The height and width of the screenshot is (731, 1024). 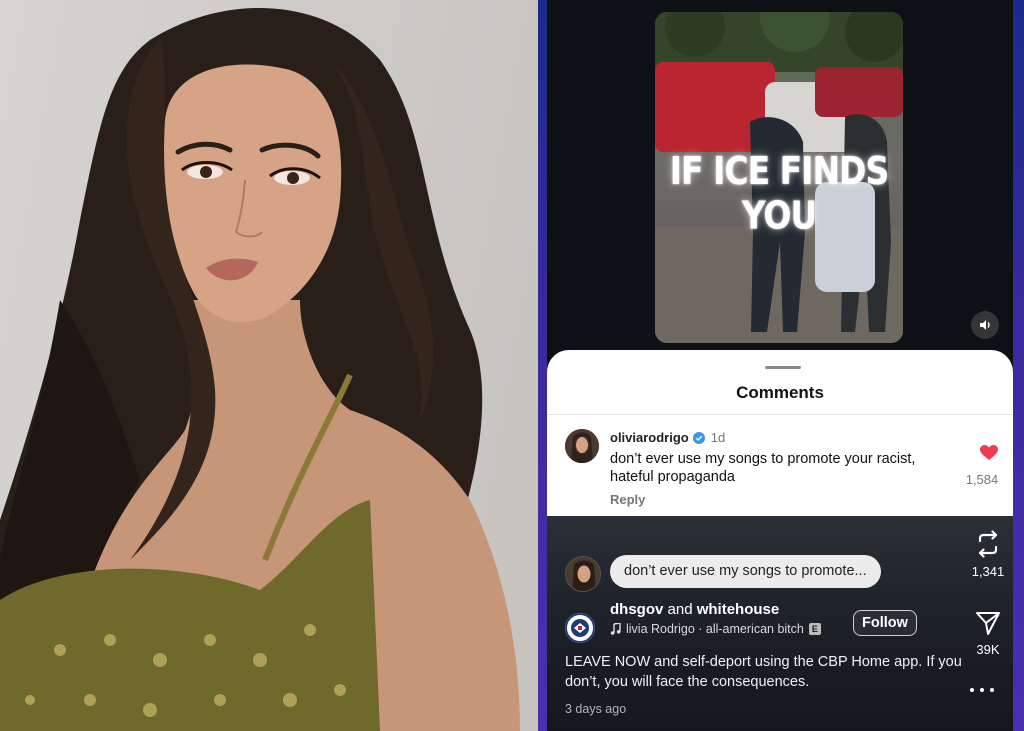 I want to click on dhs-seal-icon, so click(x=580, y=628).